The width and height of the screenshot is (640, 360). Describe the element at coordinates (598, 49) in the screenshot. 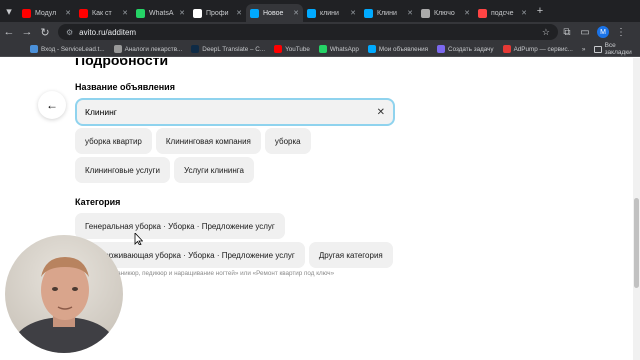

I see `folder-icon` at that location.